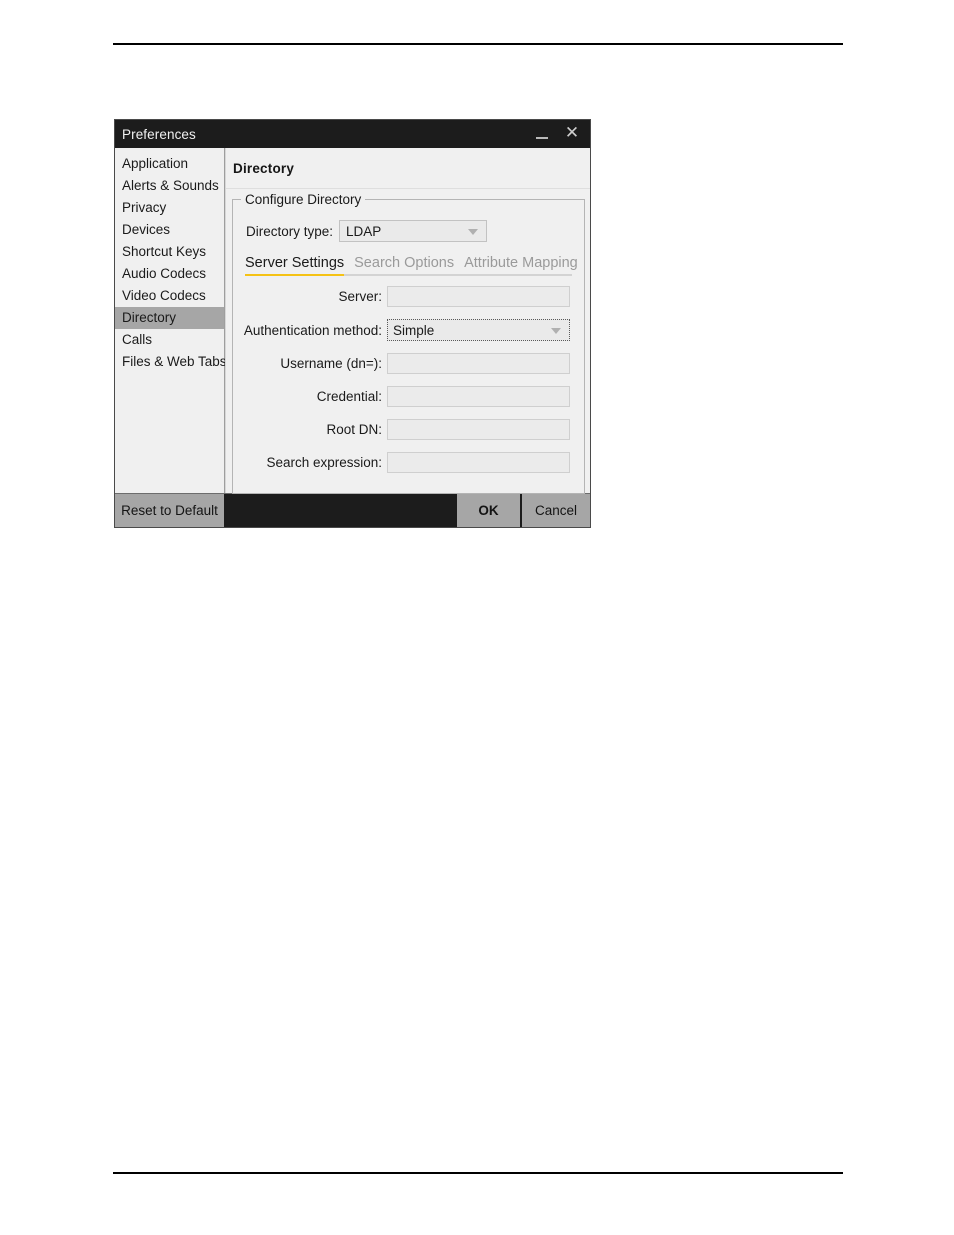 The image size is (954, 1235). I want to click on sidebar-item-calls: Calls, so click(169, 340).